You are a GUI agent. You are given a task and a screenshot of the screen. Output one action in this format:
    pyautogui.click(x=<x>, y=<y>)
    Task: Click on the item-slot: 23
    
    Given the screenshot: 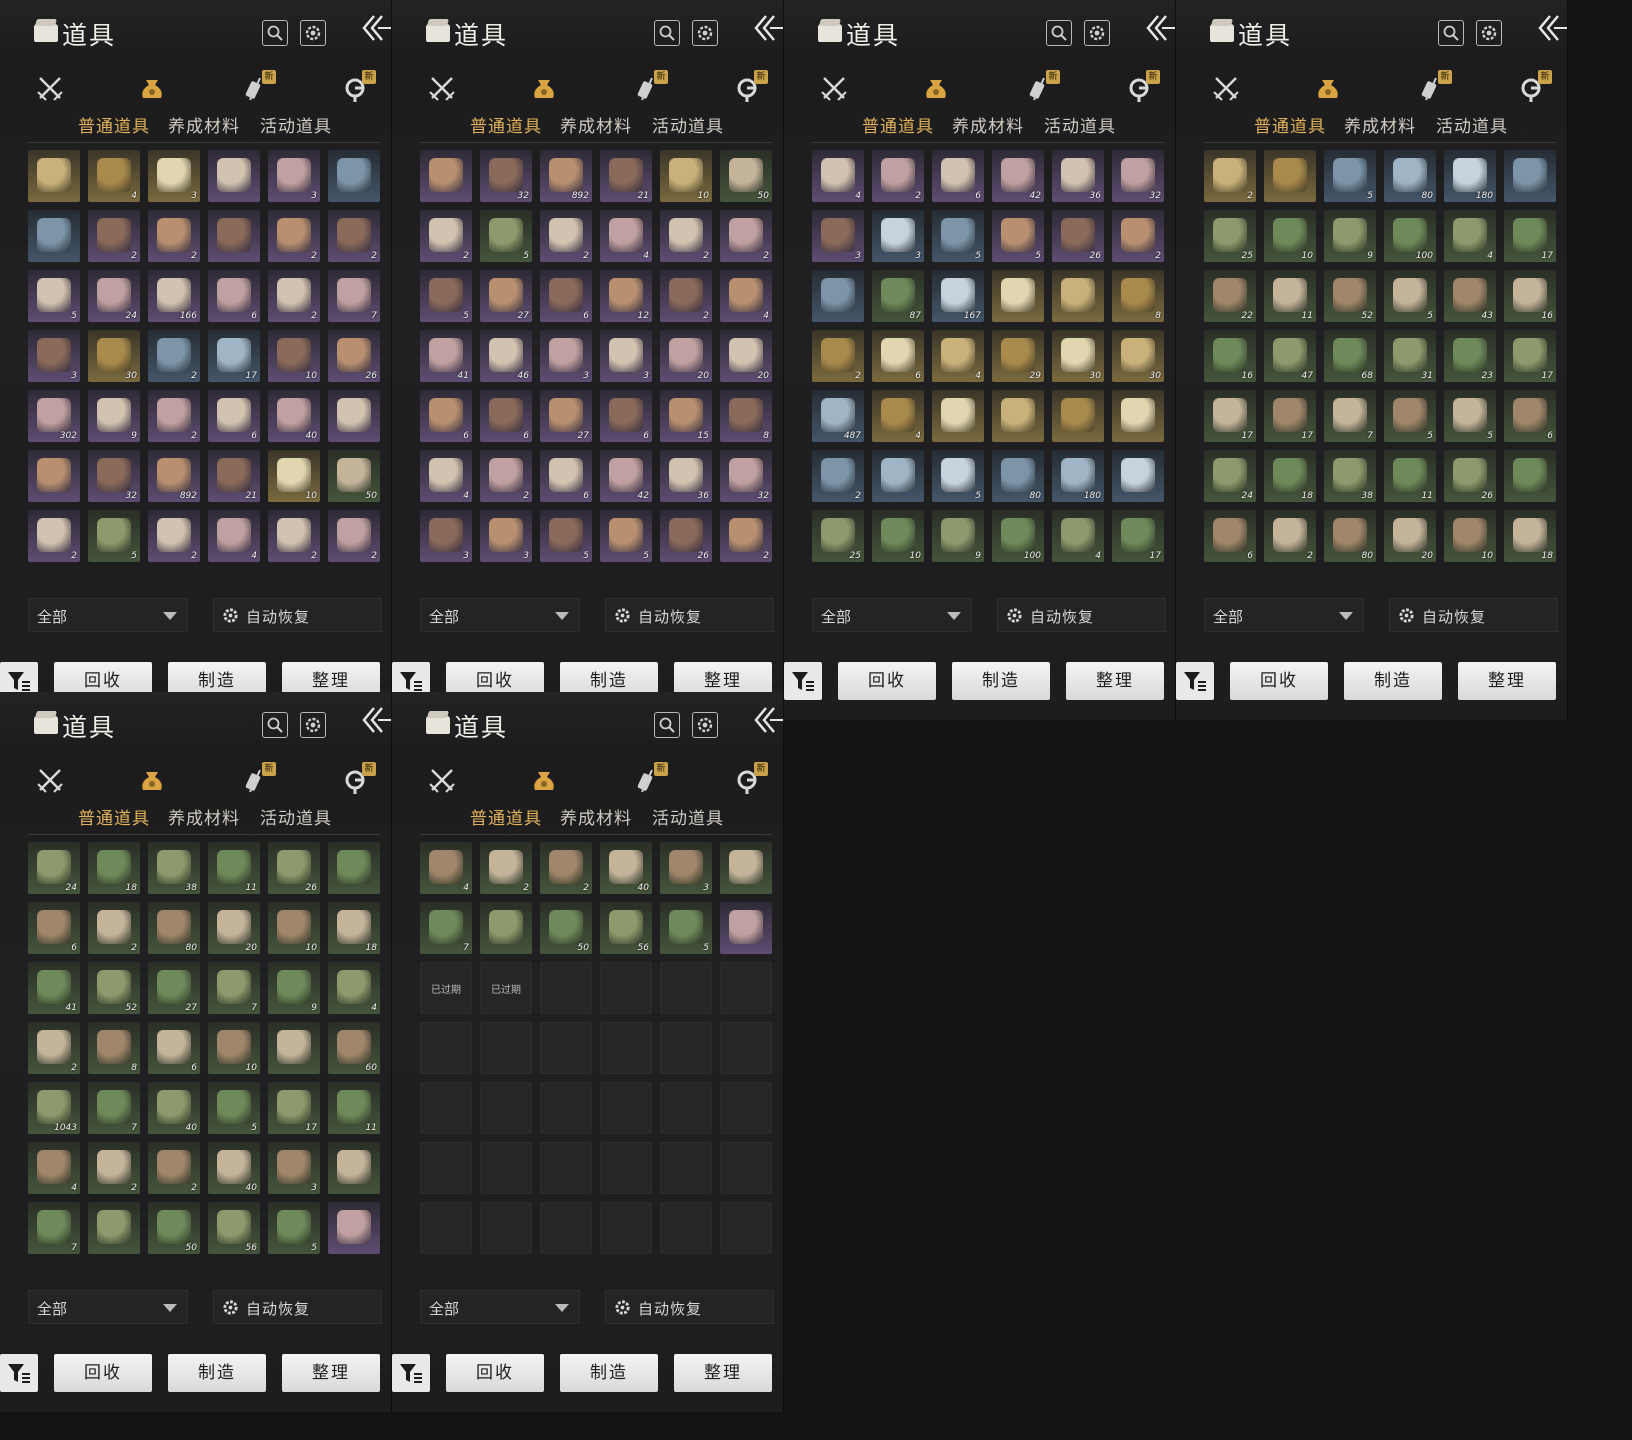 What is the action you would take?
    pyautogui.click(x=1470, y=356)
    